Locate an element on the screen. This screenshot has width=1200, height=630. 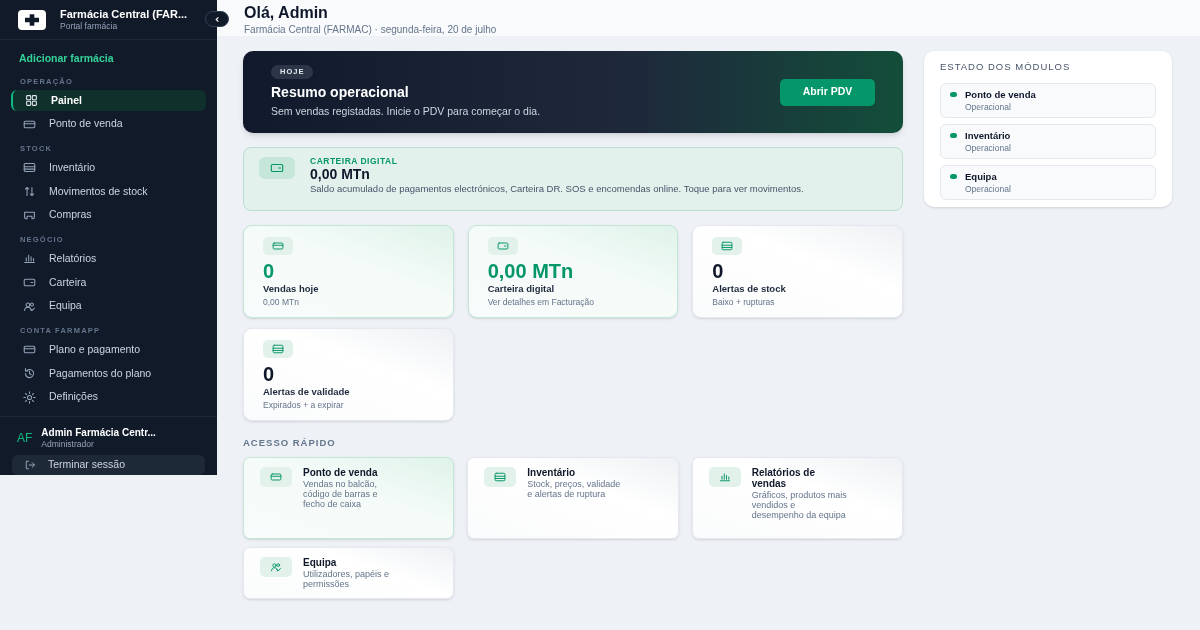
nav-item: Plano e pagamento is located at coordinates (108, 350).